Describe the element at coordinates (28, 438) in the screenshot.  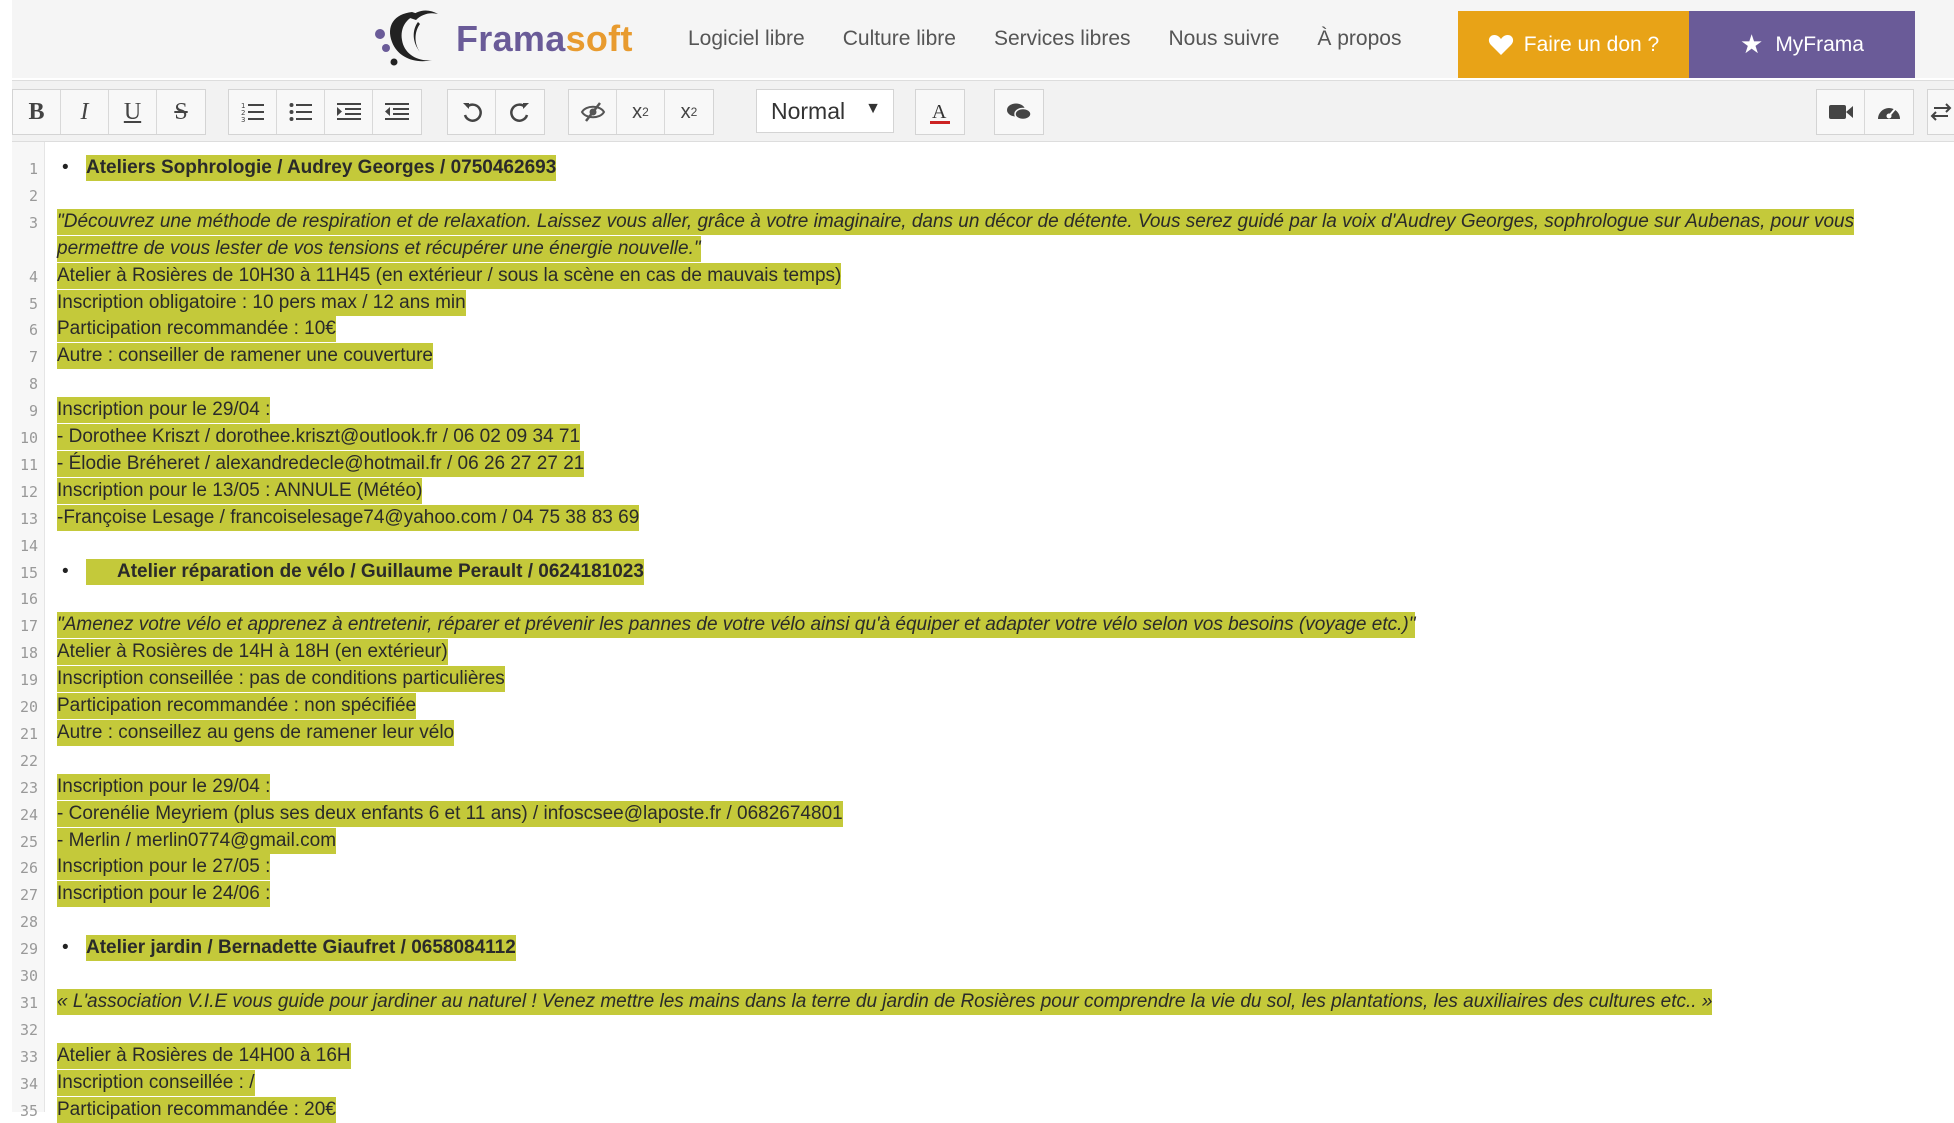
I see `line-number: 10` at that location.